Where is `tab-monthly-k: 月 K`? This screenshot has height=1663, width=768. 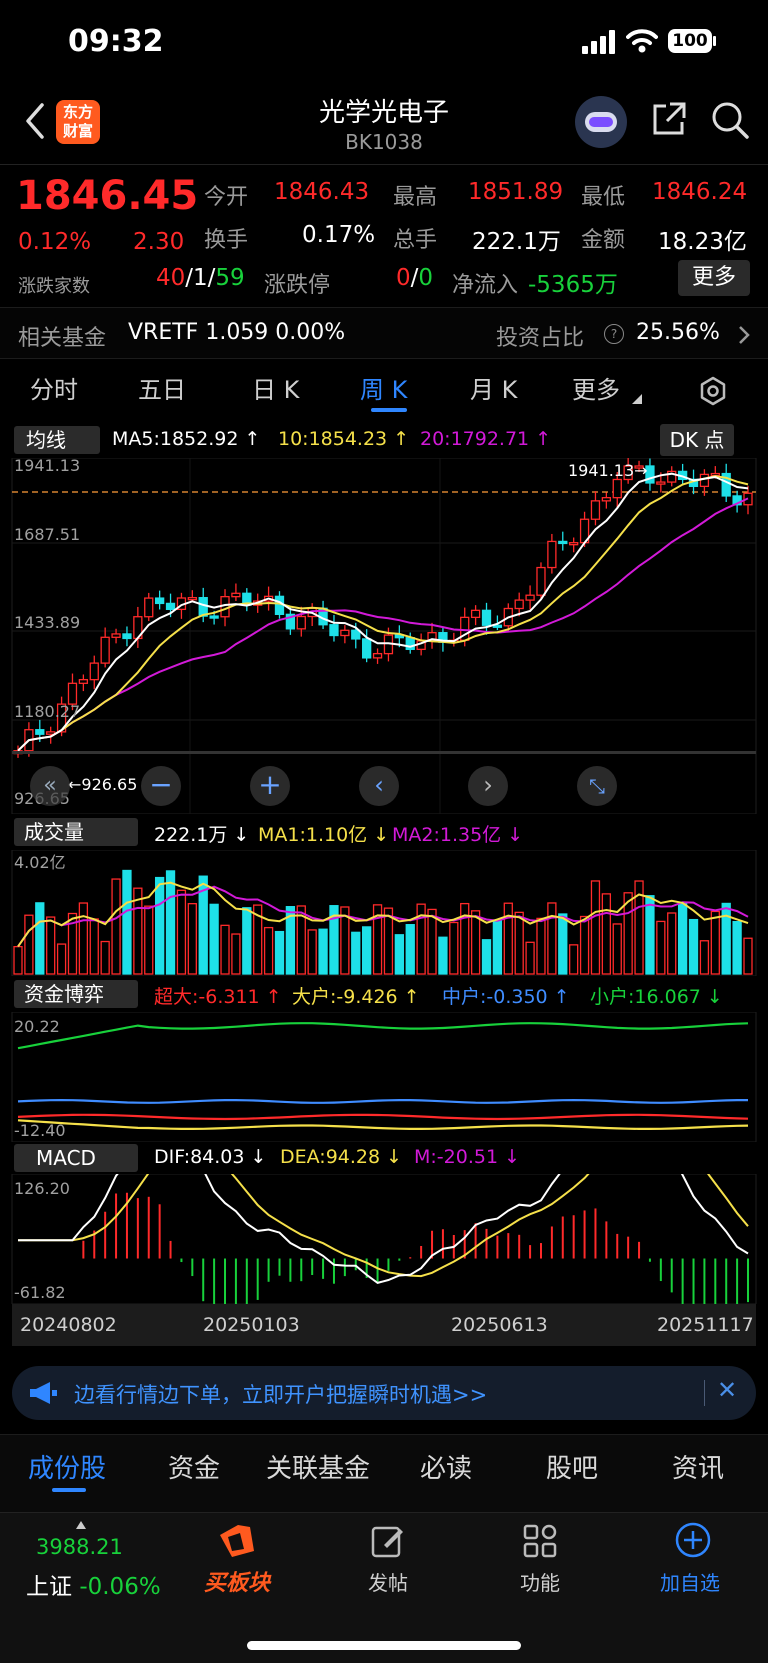
tab-monthly-k: 月 K is located at coordinates (493, 387).